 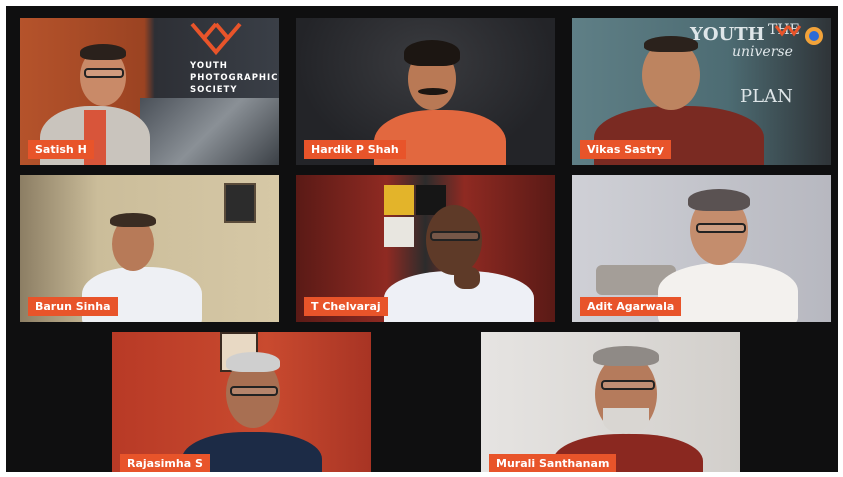 What do you see at coordinates (433, 91) in the screenshot?
I see `participant-mustache` at bounding box center [433, 91].